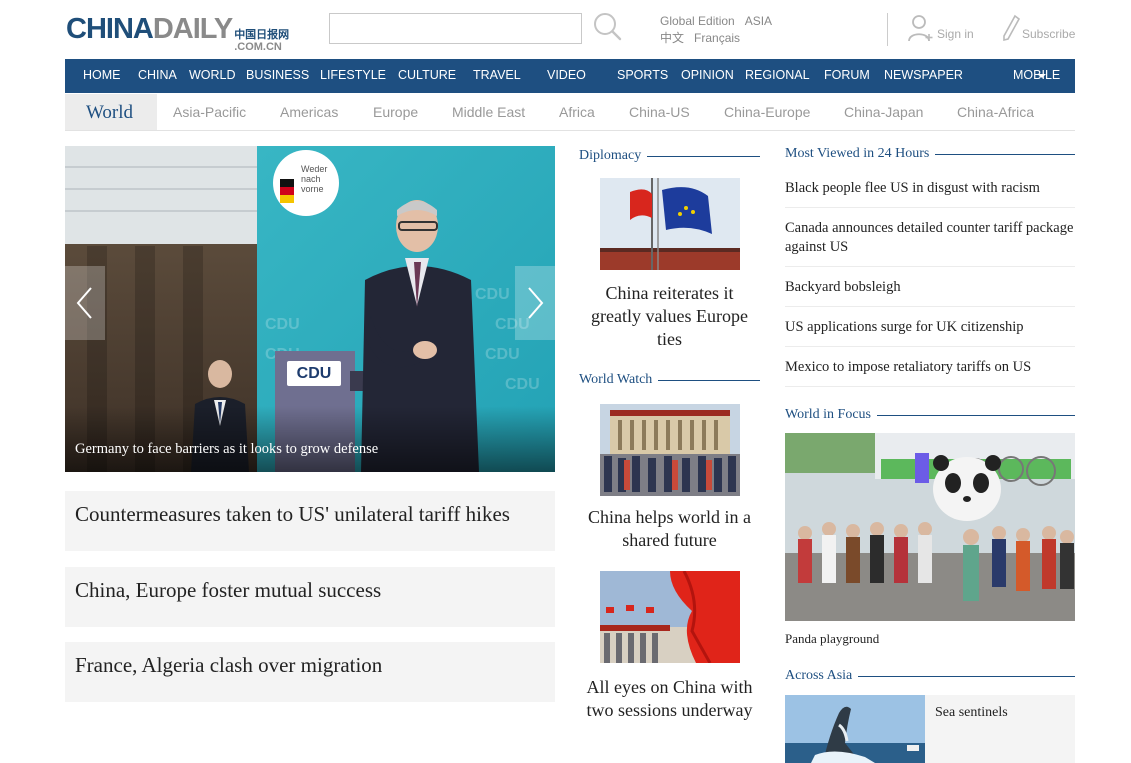  I want to click on world-in-focus-heading: World in Focus, so click(828, 415).